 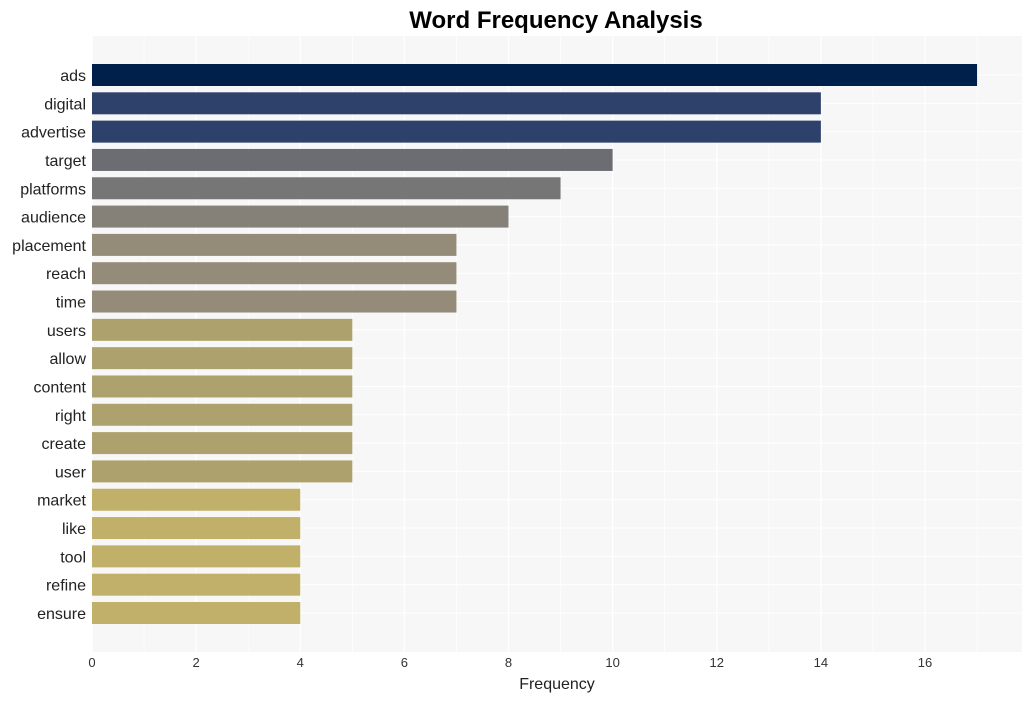 I want to click on bar-right, so click(x=222, y=414).